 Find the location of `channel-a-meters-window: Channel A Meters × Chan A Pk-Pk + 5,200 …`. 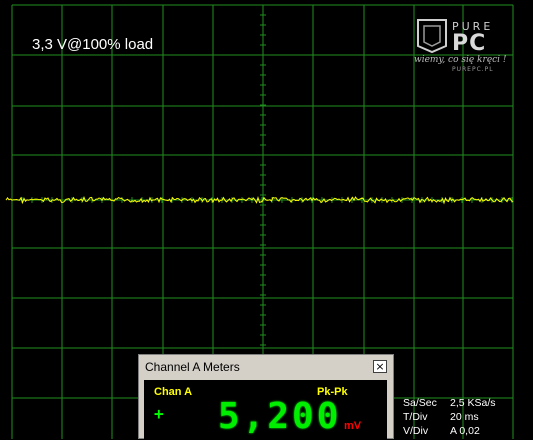

channel-a-meters-window: Channel A Meters × Chan A Pk-Pk + 5,200 … is located at coordinates (266, 397).